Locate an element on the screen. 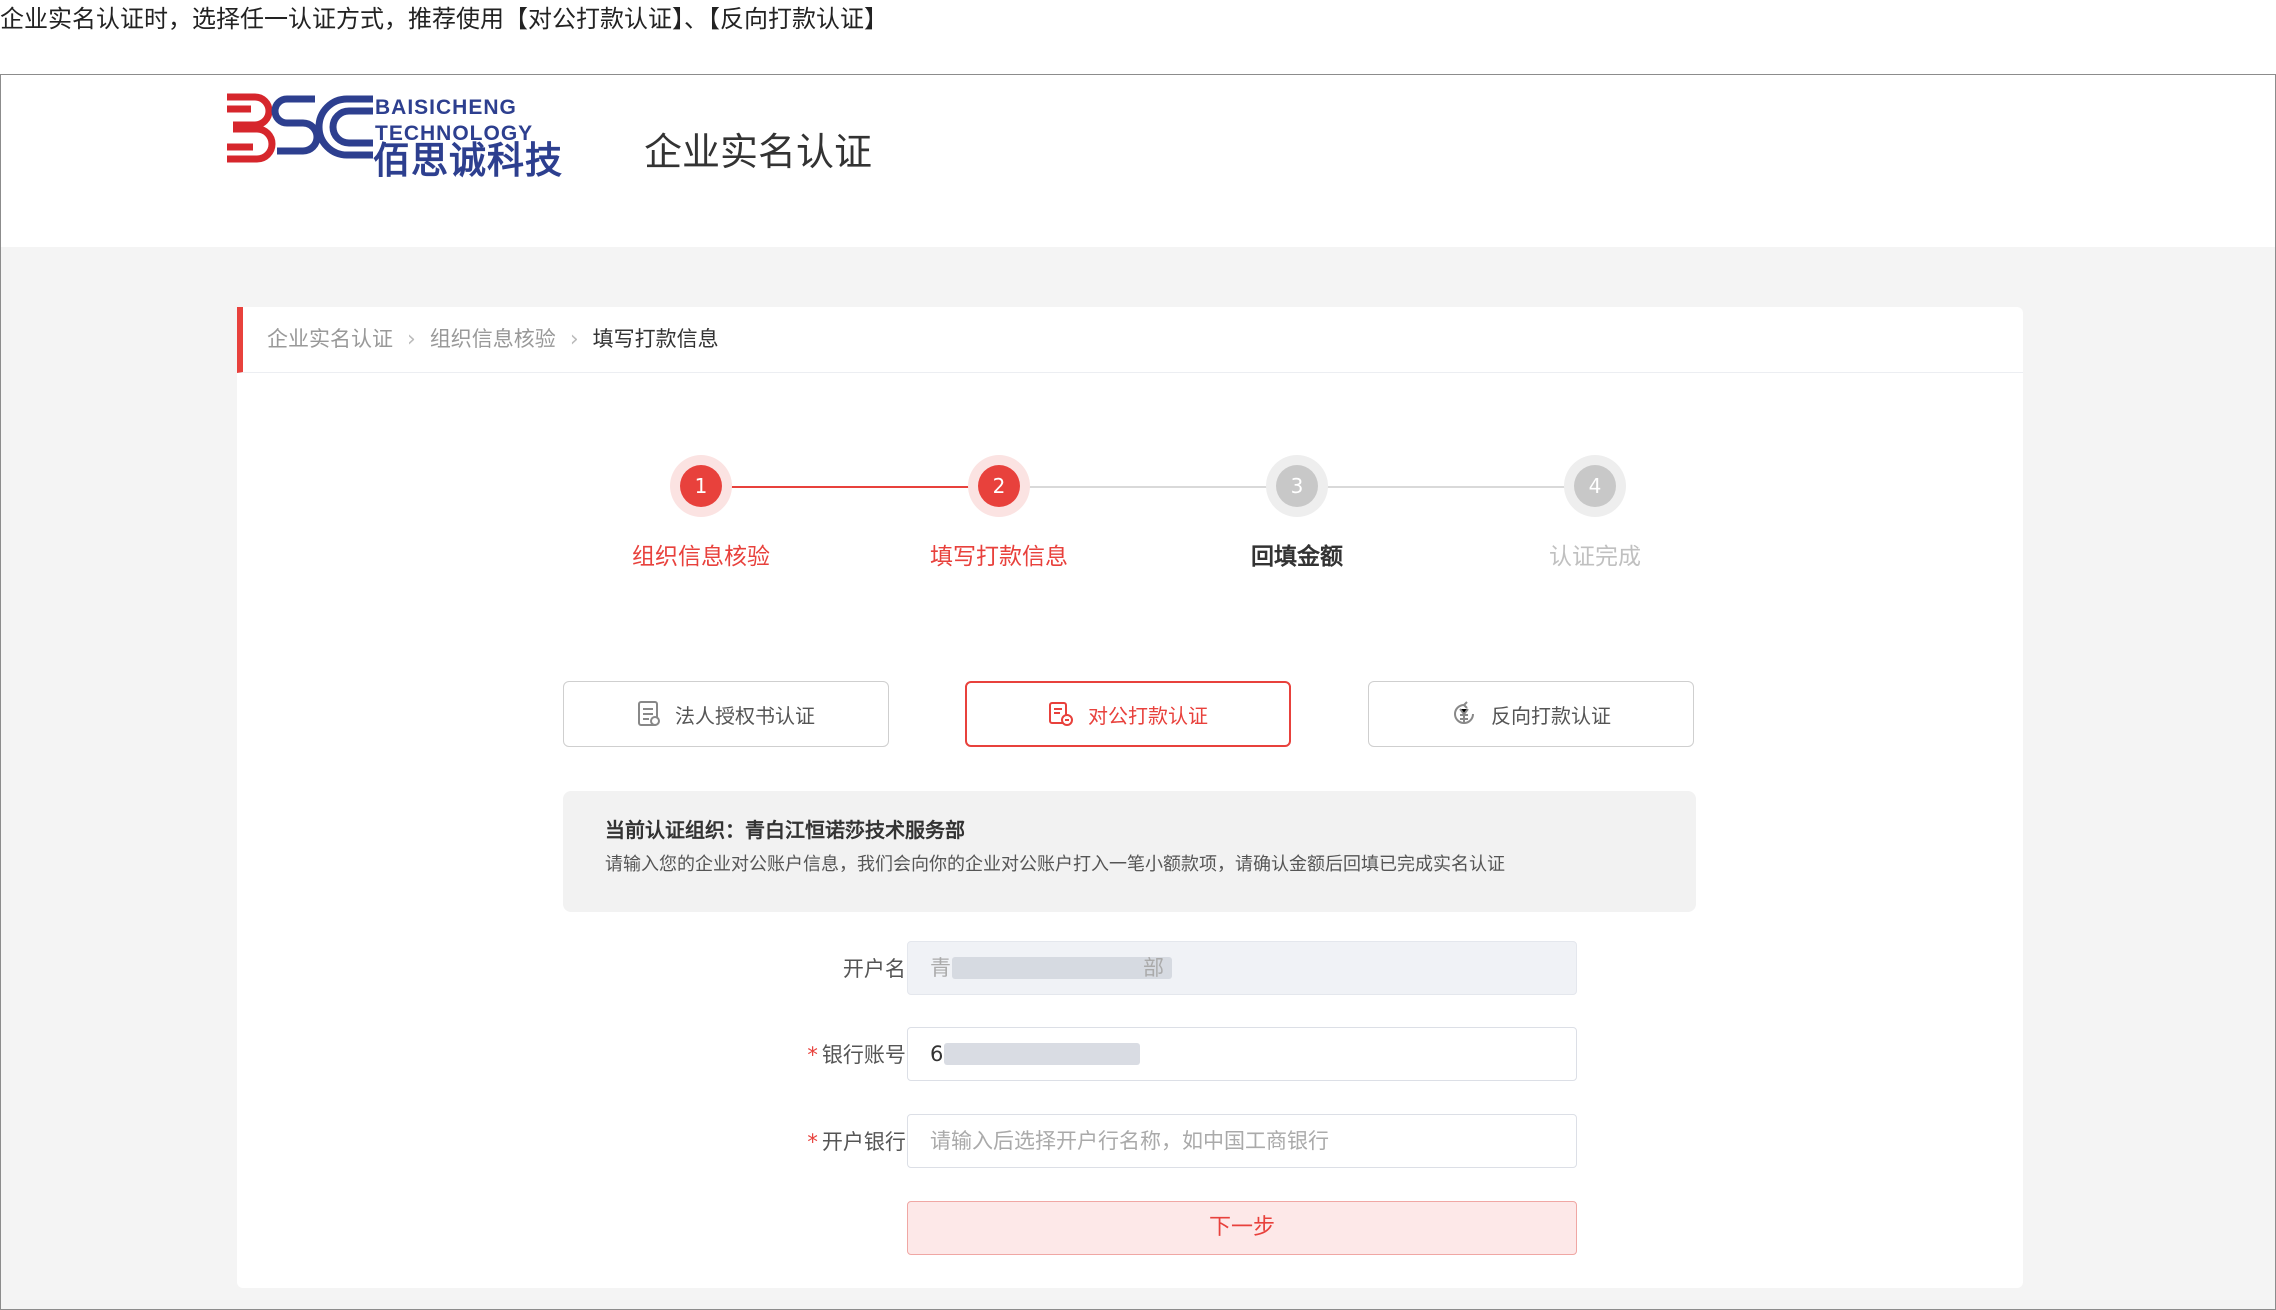 This screenshot has width=2276, height=1310. step-number: 1 is located at coordinates (701, 486).